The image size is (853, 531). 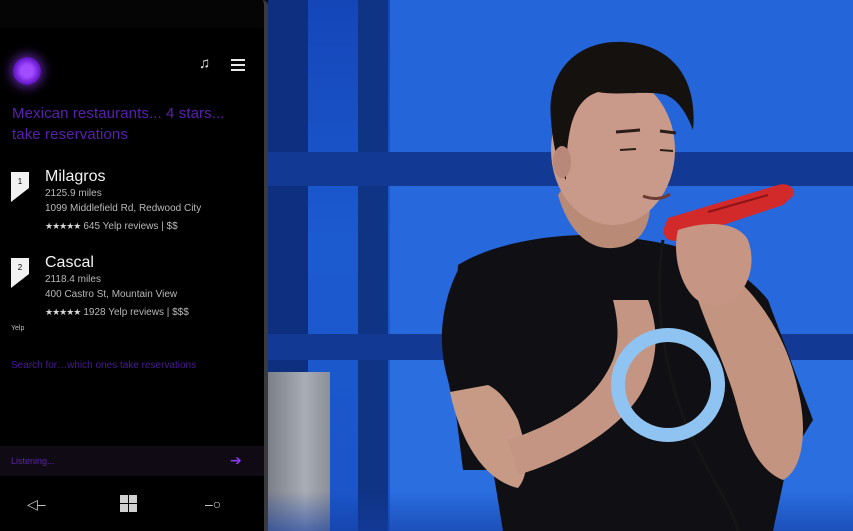 I want to click on result-name: Cascal, so click(x=69, y=263).